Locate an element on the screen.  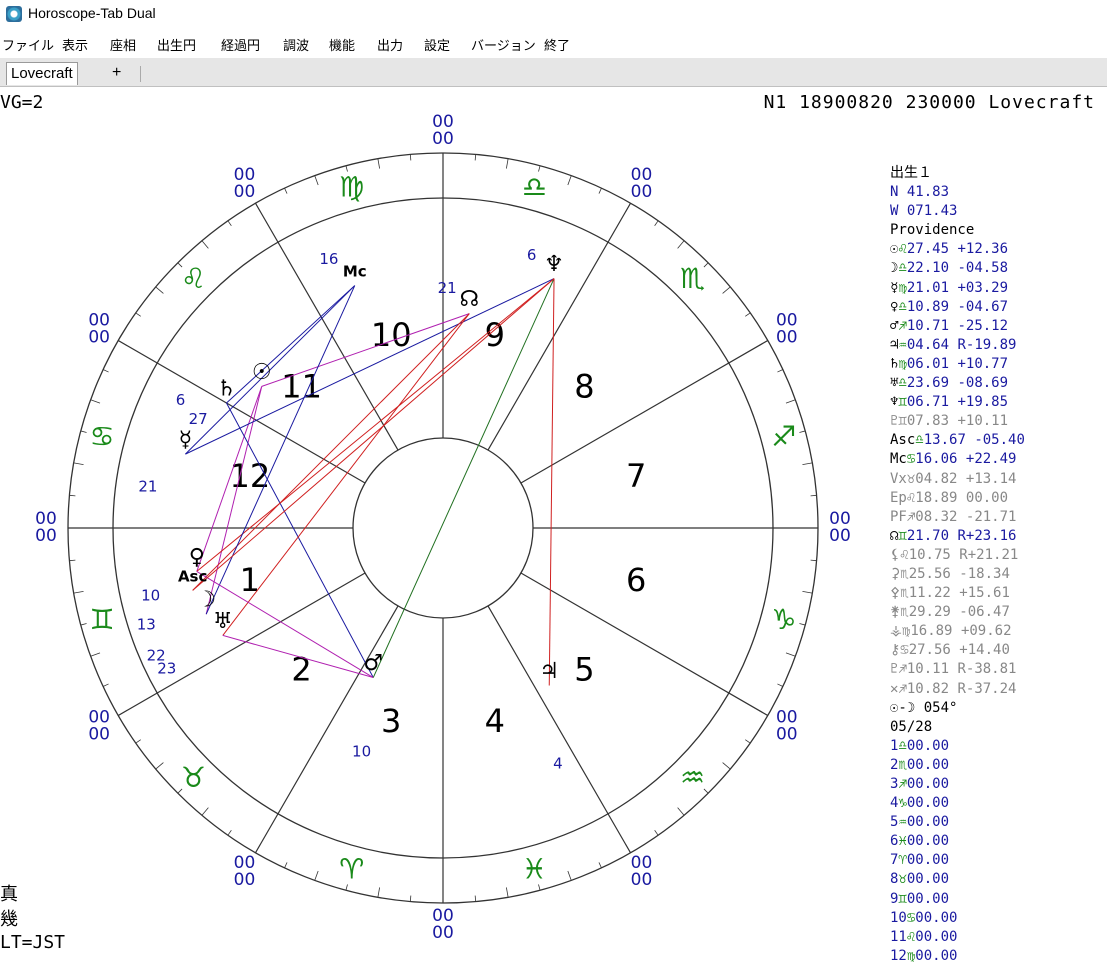
menu-settings: 設定 is located at coordinates (437, 44).